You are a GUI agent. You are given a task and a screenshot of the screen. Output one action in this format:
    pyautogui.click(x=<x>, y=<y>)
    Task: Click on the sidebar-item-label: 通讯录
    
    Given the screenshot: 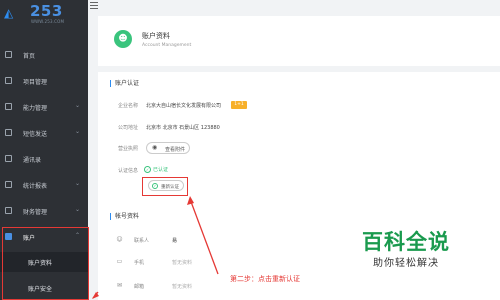 What is the action you would take?
    pyautogui.click(x=32, y=160)
    